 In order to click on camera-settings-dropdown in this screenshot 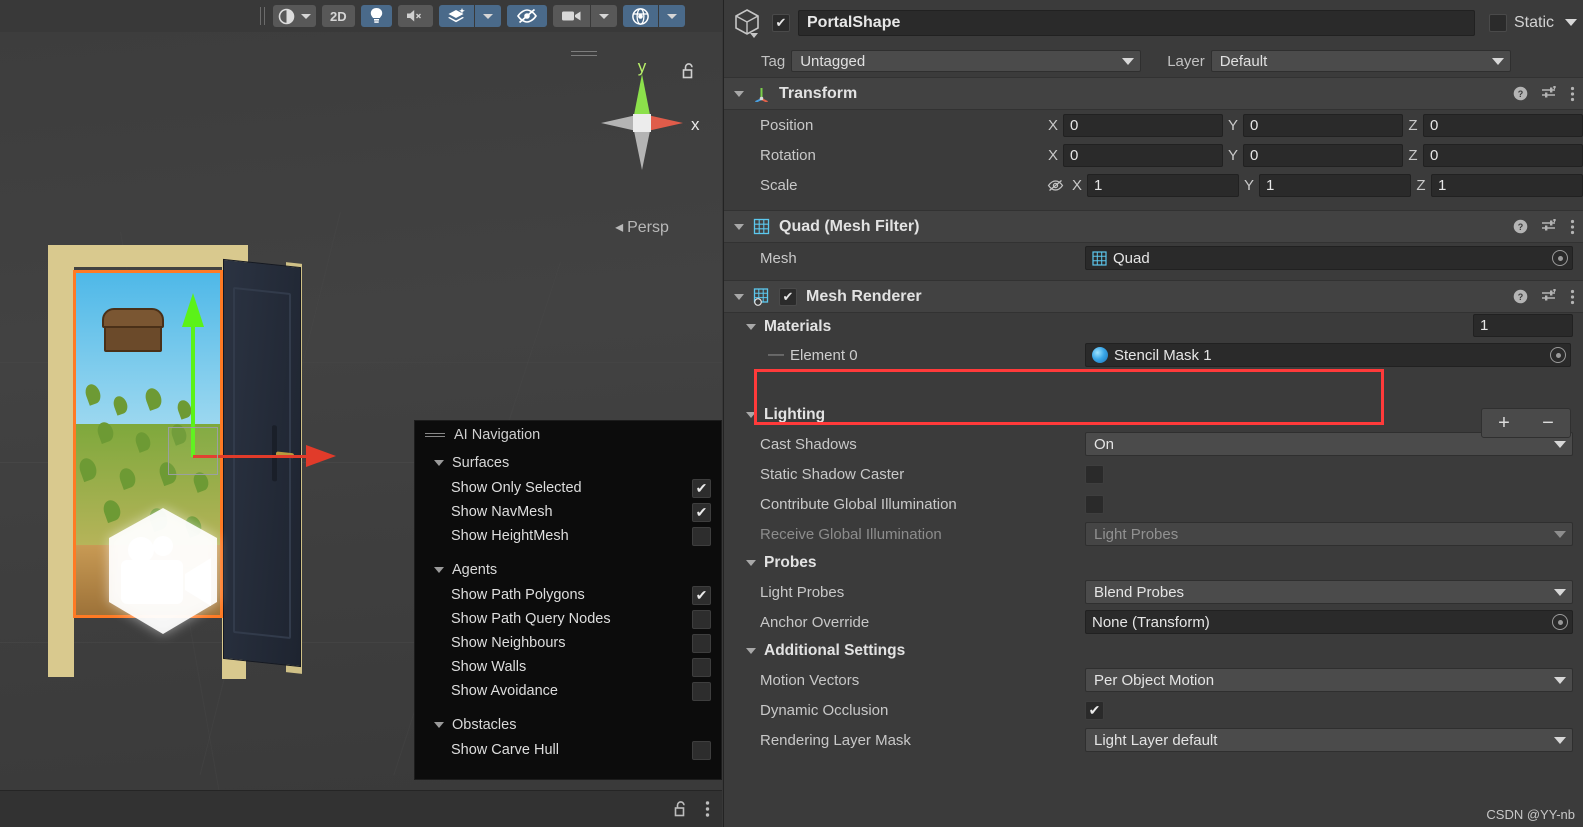, I will do `click(603, 16)`.